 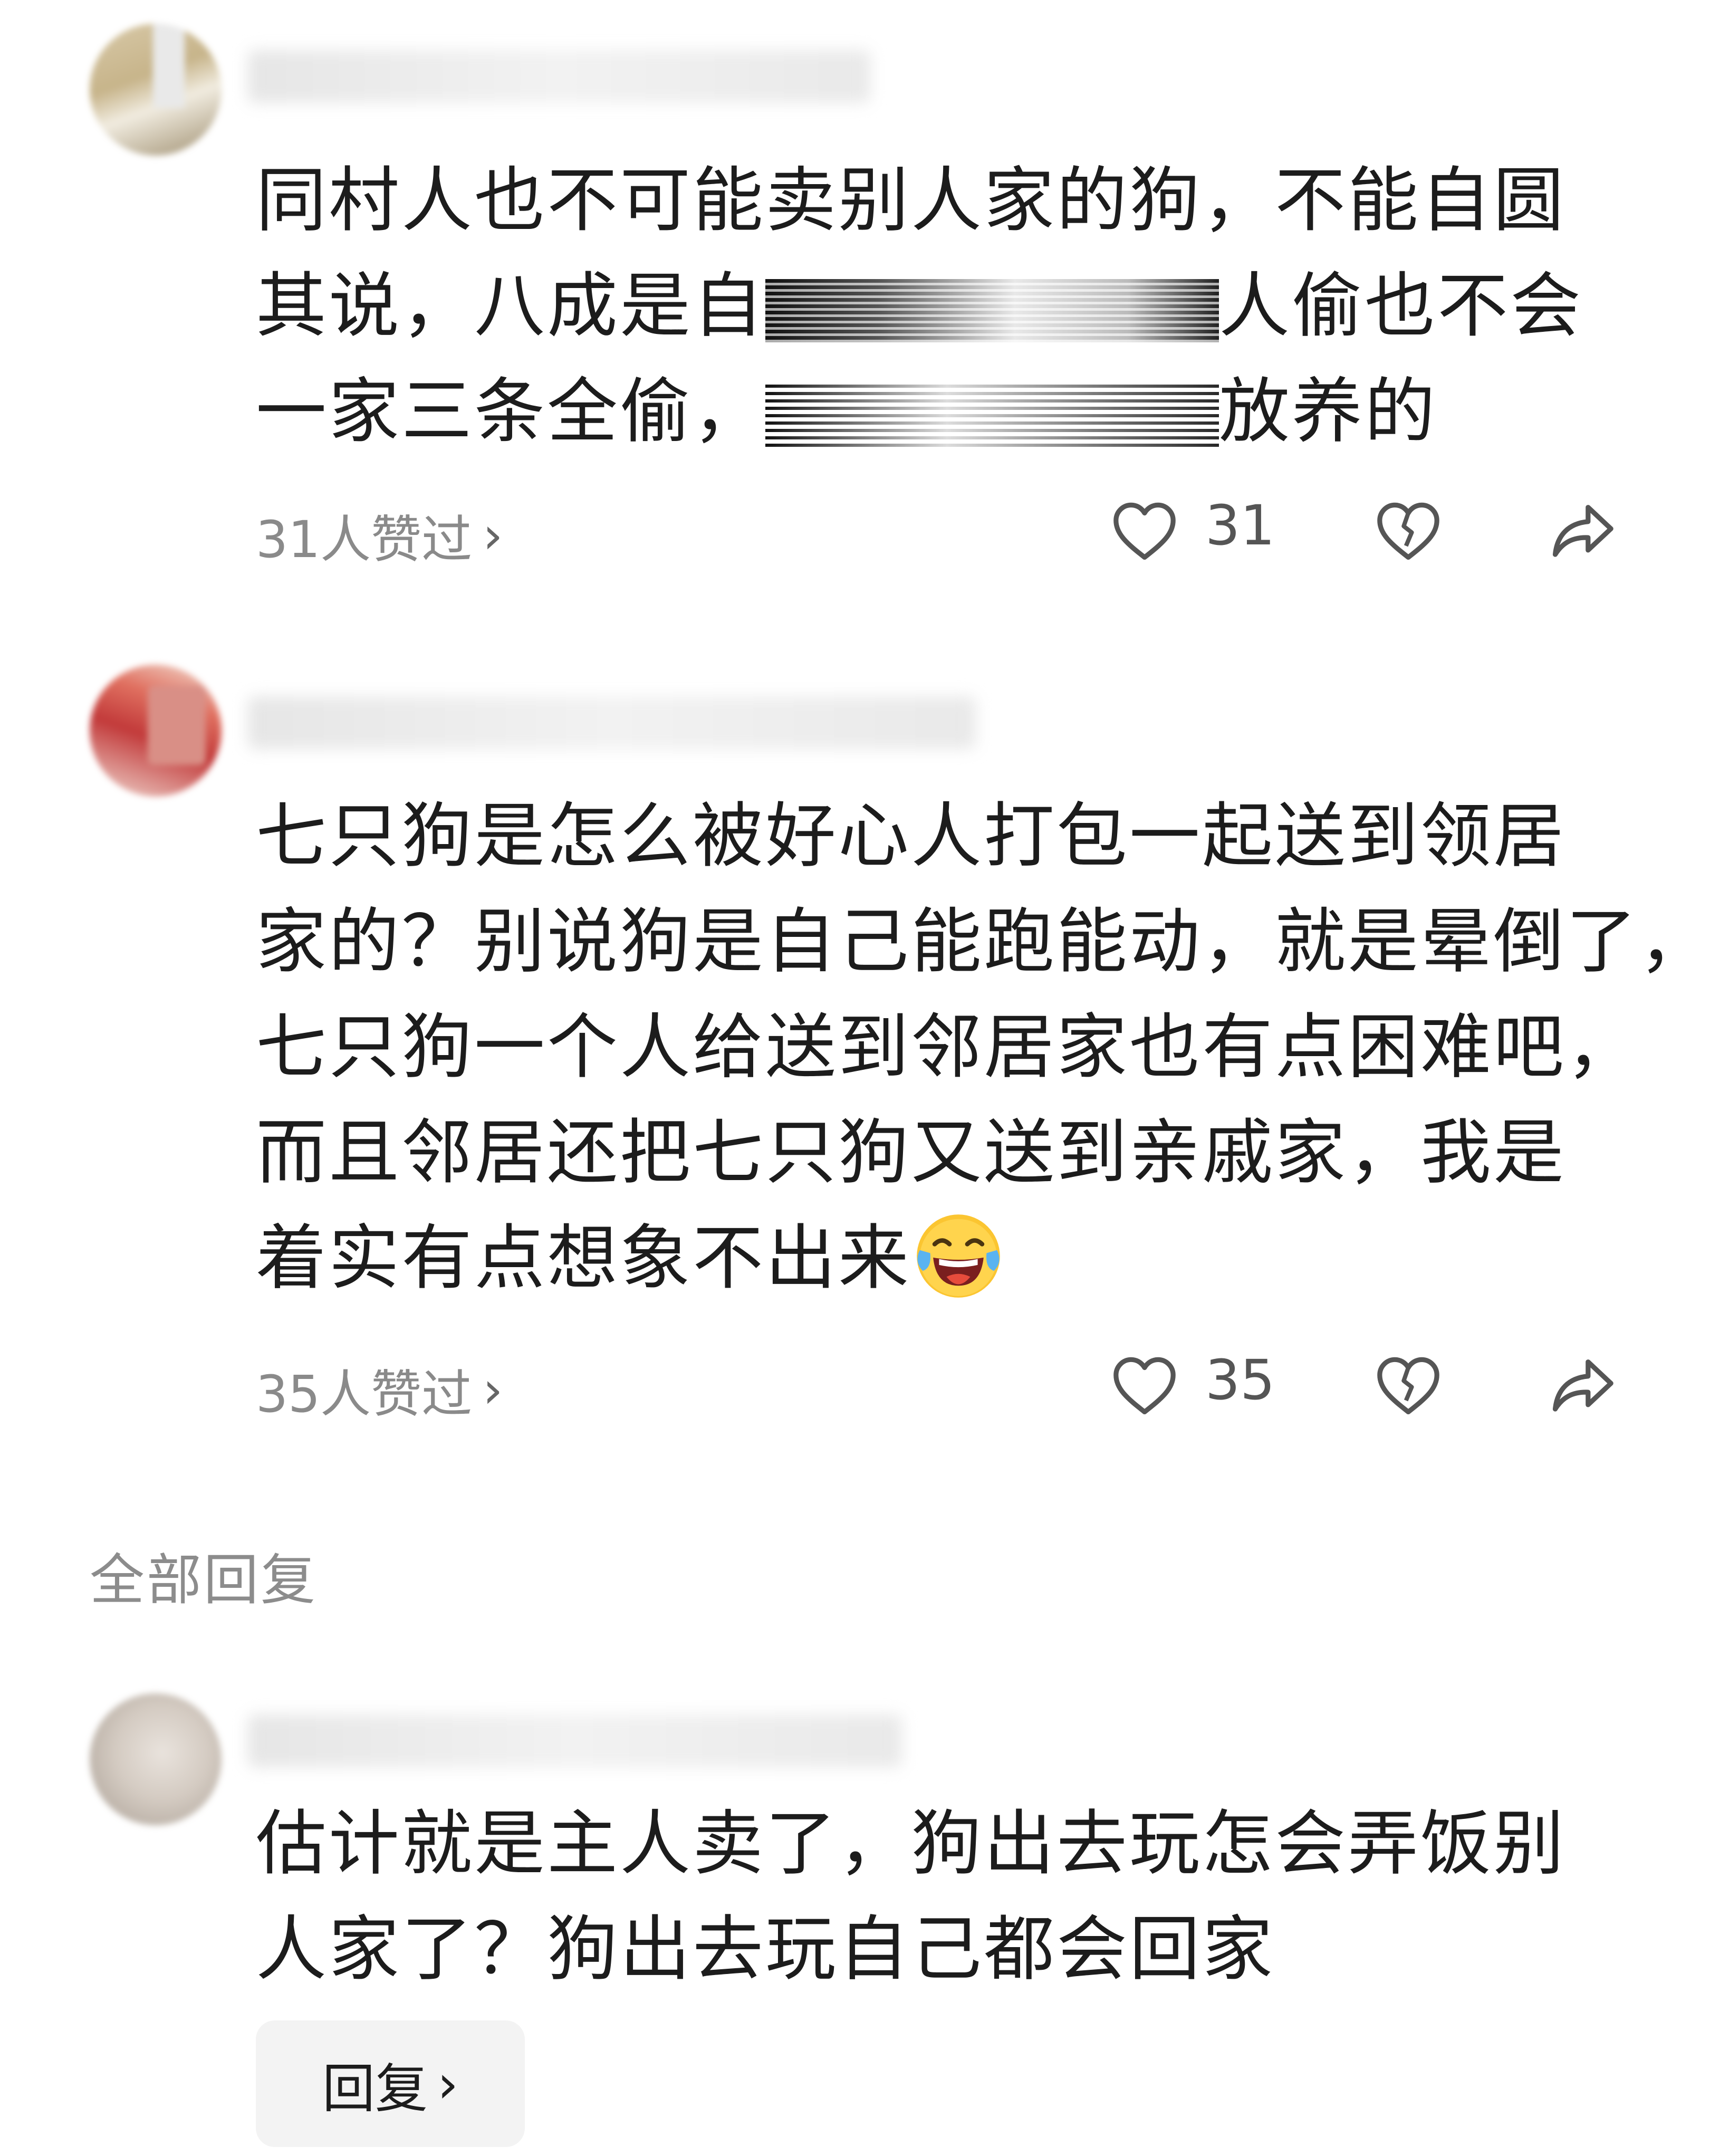 I want to click on comment-line: 七只狗是怎么被好心人打包一起送到领居, so click(x=911, y=836).